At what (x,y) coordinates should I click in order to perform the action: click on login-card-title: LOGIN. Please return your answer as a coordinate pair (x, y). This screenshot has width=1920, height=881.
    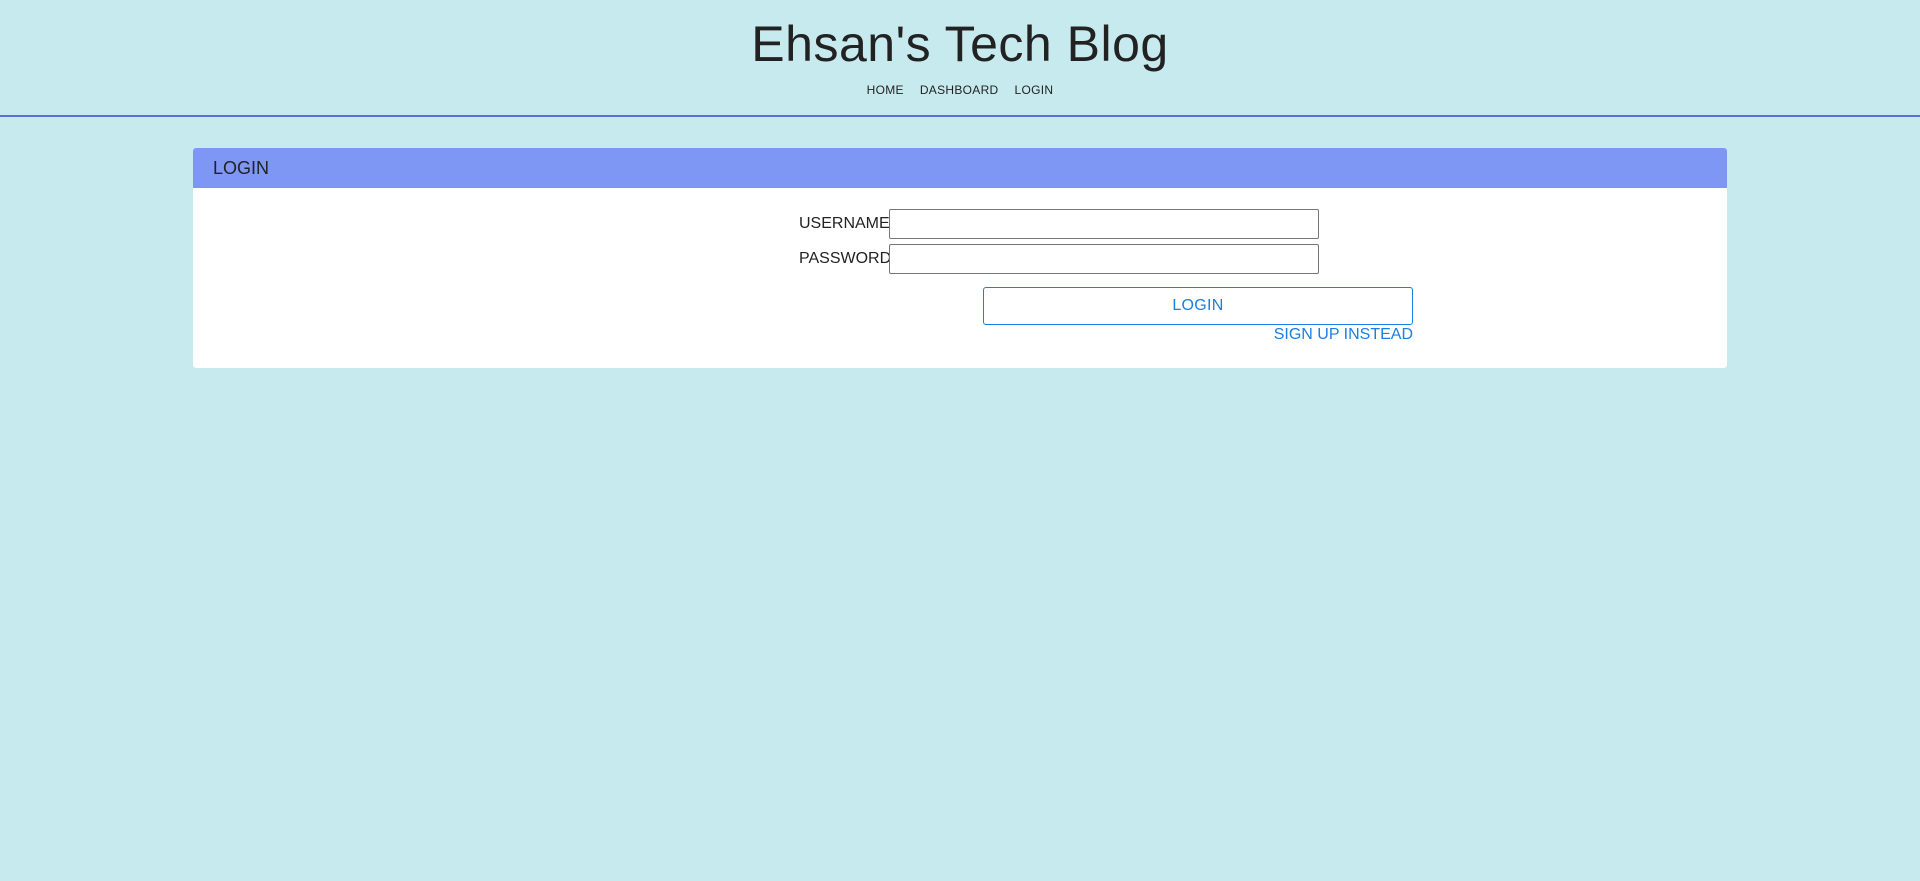
    Looking at the image, I should click on (241, 167).